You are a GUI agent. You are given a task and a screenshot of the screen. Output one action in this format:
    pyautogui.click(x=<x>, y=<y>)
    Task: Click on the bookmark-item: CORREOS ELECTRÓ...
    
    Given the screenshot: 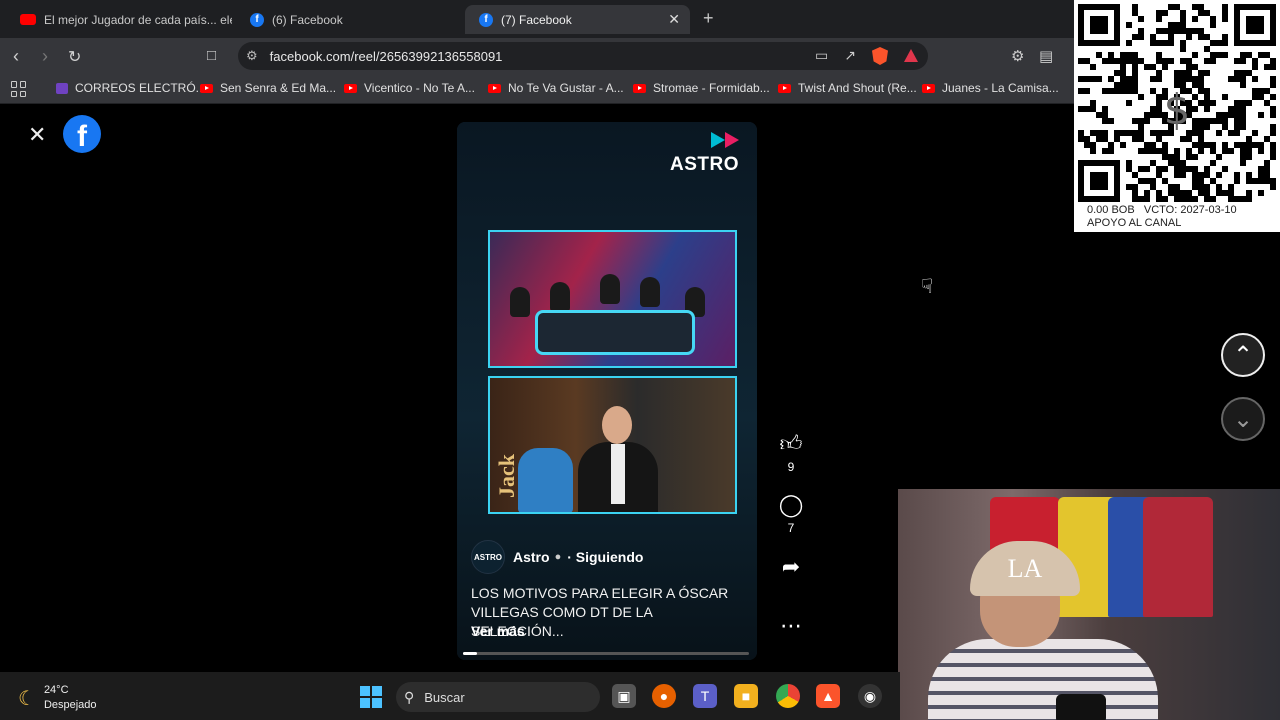 What is the action you would take?
    pyautogui.click(x=131, y=88)
    